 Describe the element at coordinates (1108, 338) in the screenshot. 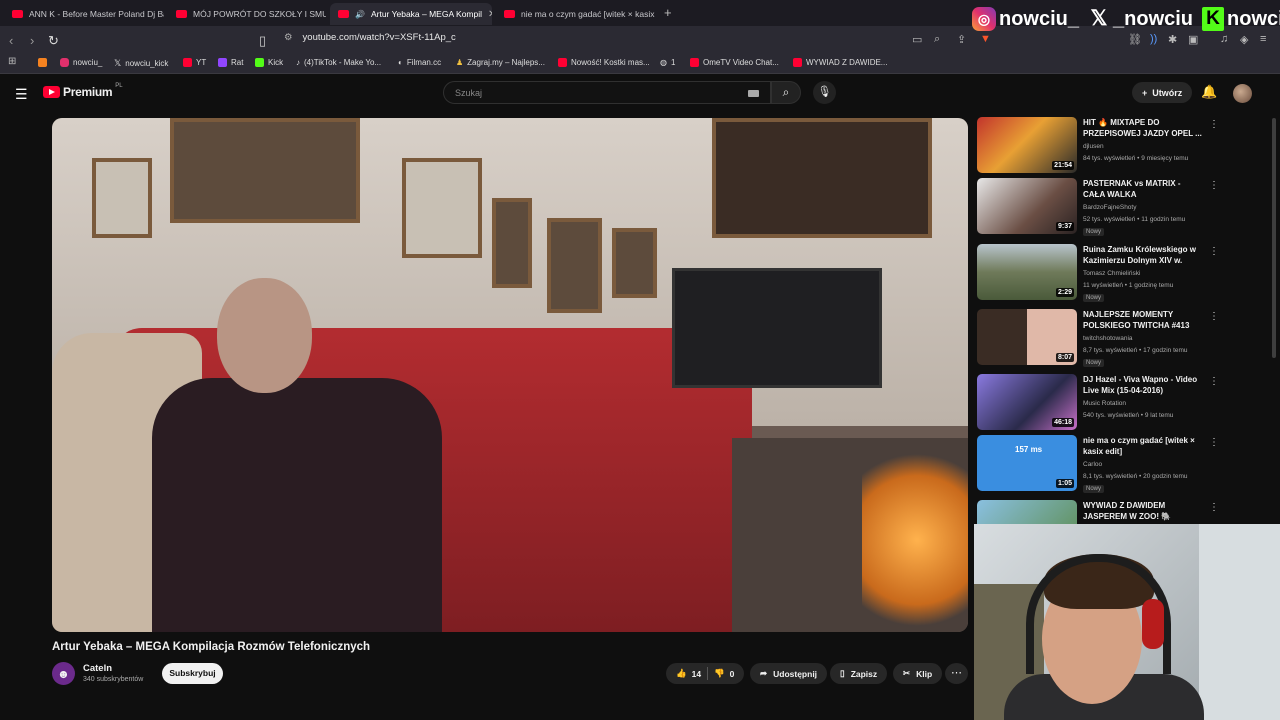

I see `recommendation-channel: twitchshotowania` at that location.